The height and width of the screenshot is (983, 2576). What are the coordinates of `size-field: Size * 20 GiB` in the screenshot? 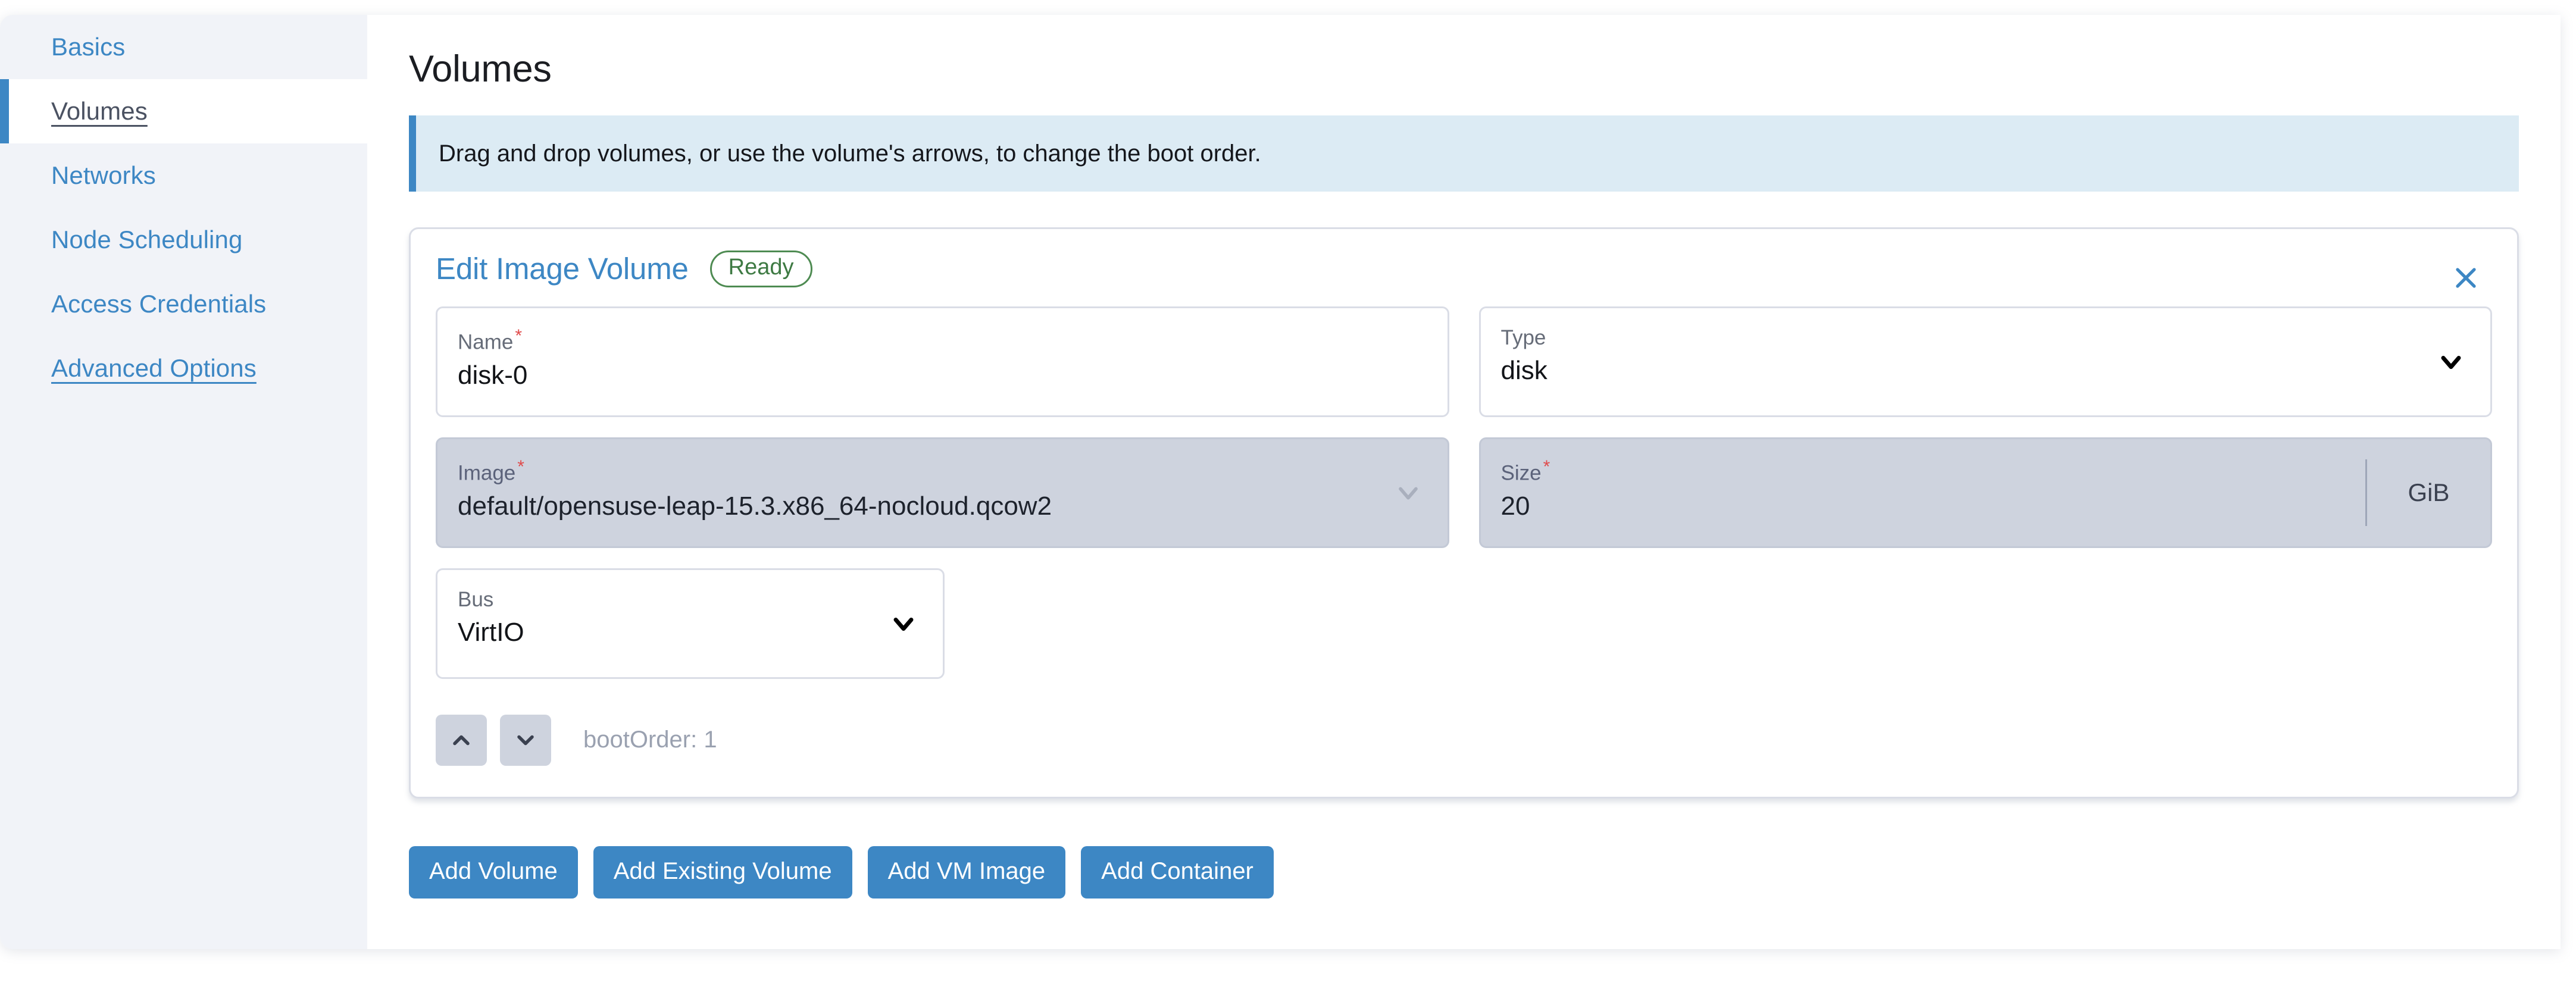 It's located at (1985, 492).